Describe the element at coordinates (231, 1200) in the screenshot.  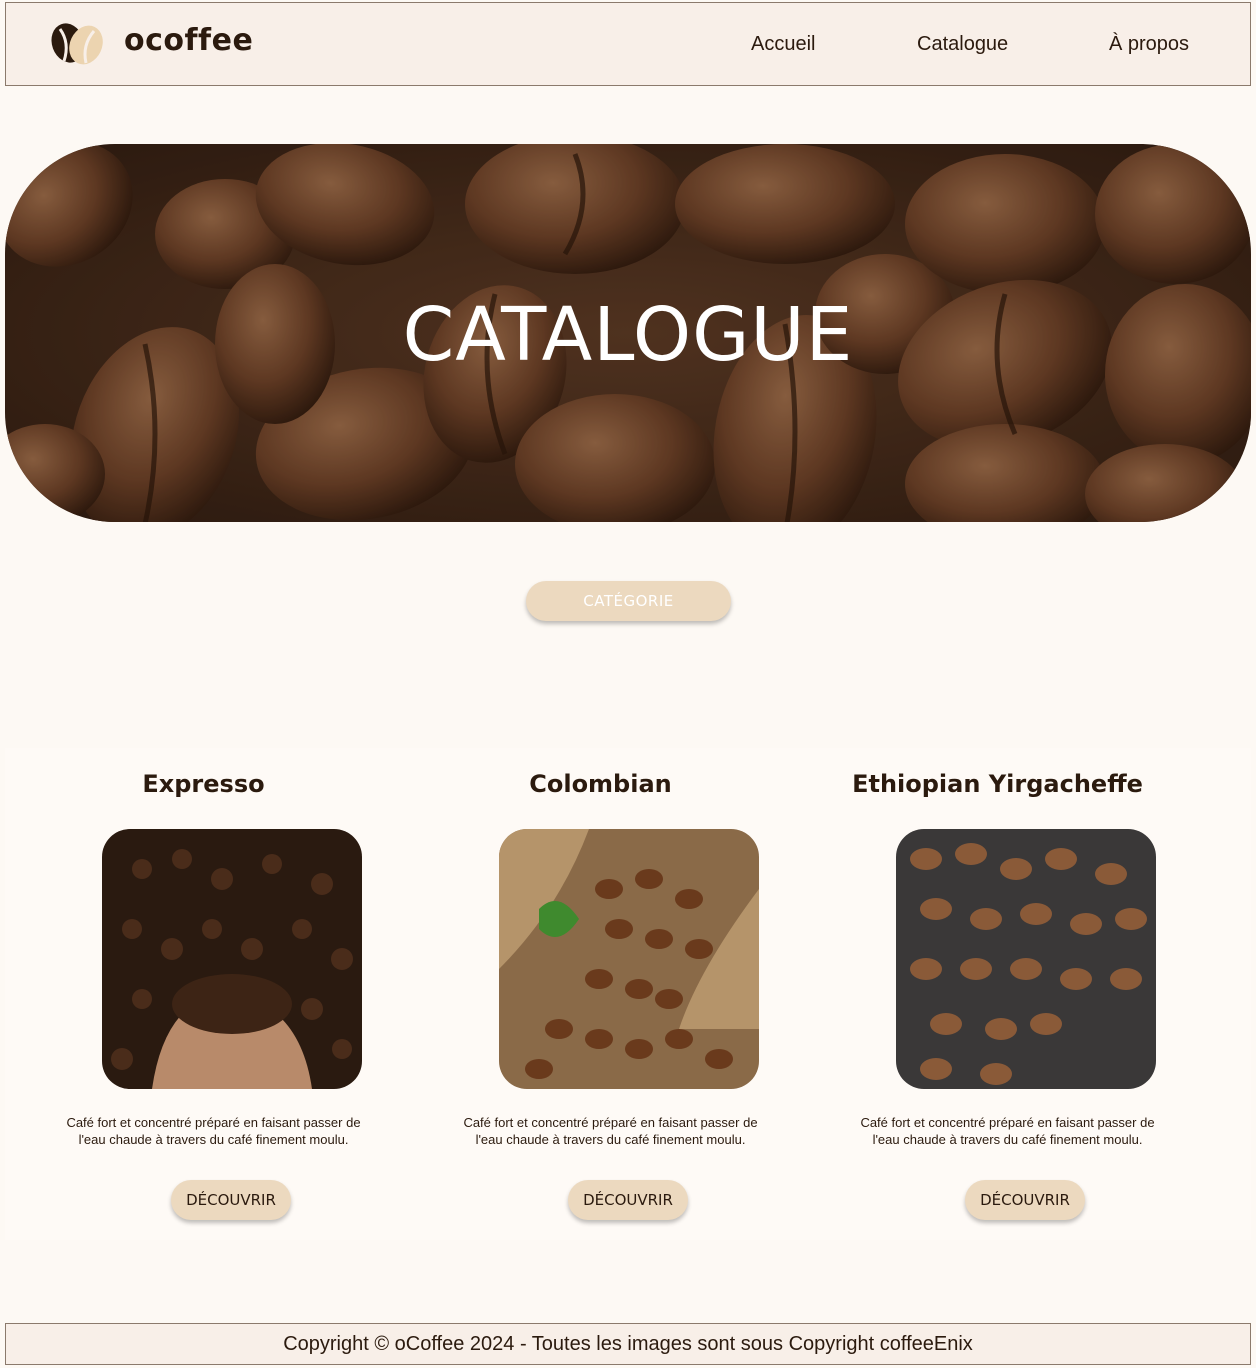
I see `discover-button-expresso: DÉCOUVRIR` at that location.